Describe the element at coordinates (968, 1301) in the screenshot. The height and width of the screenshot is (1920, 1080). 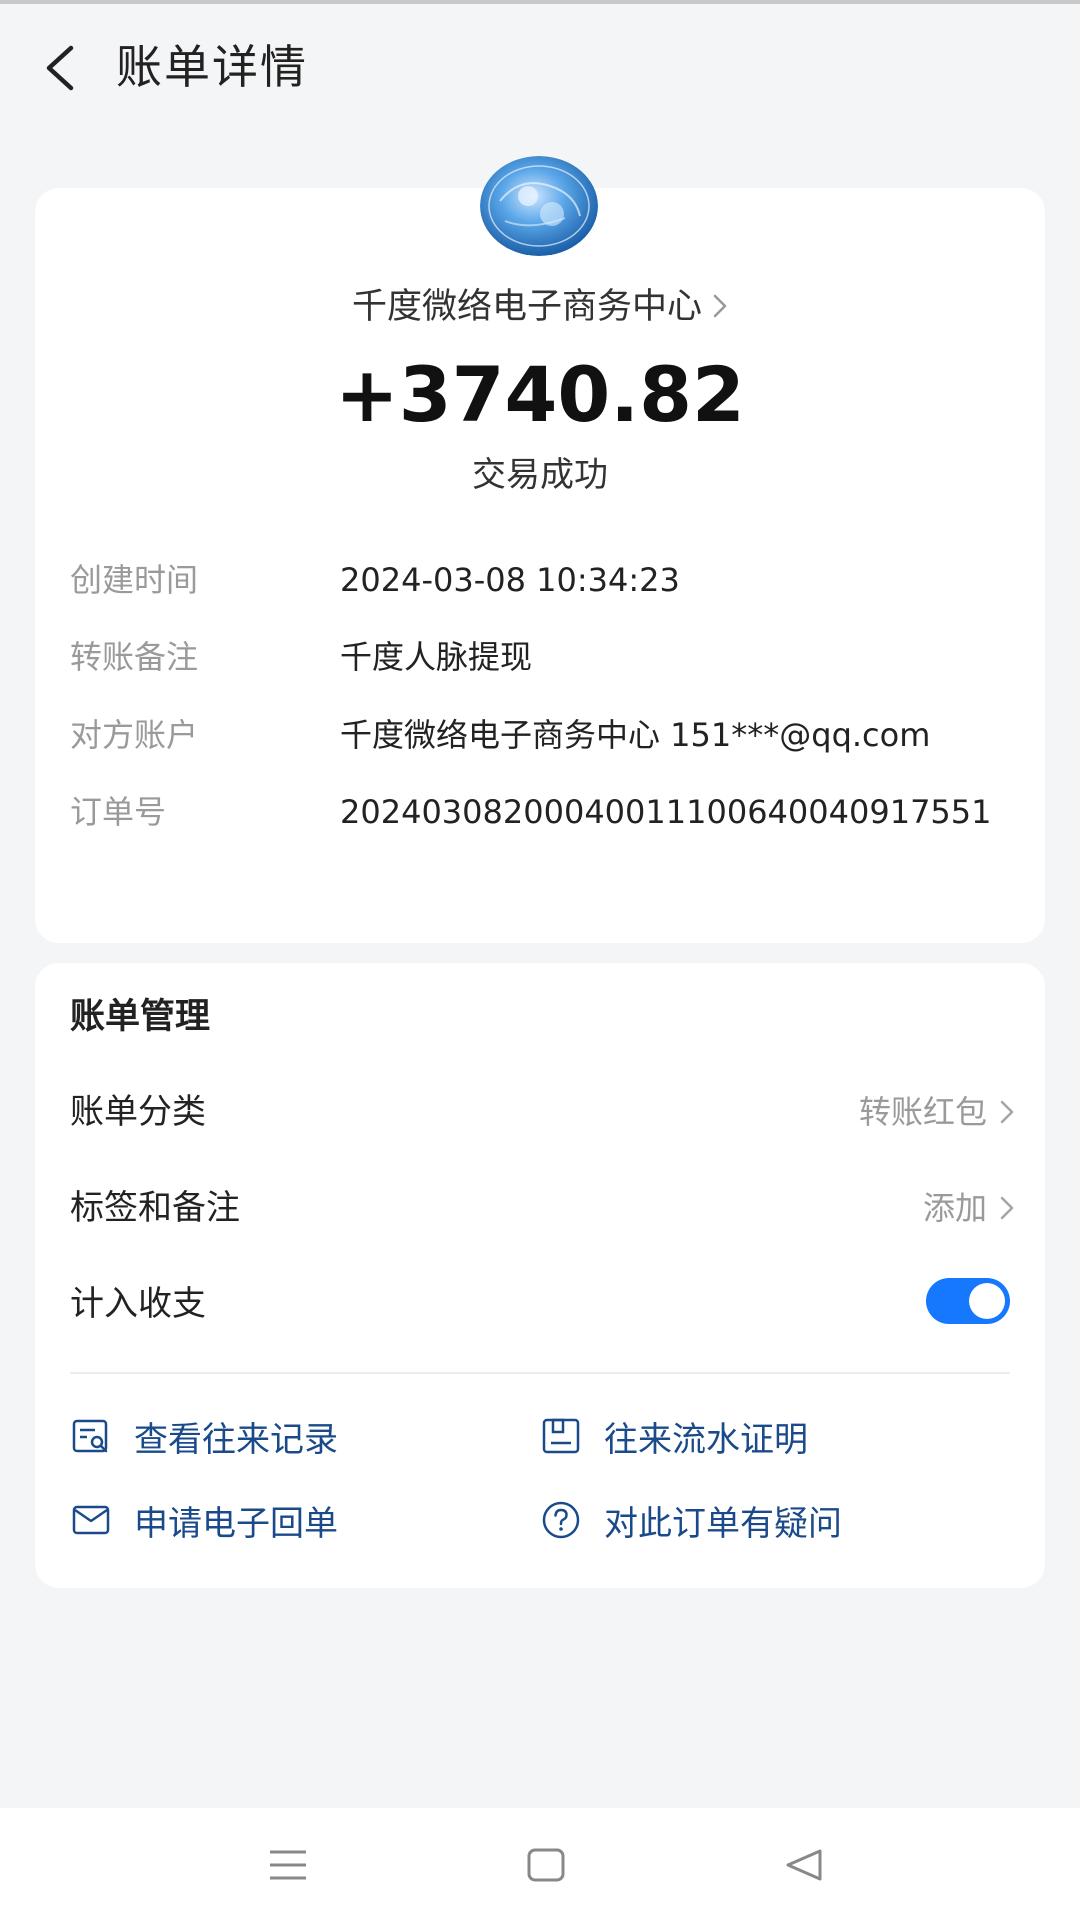
I see `include-in-budget-toggle` at that location.